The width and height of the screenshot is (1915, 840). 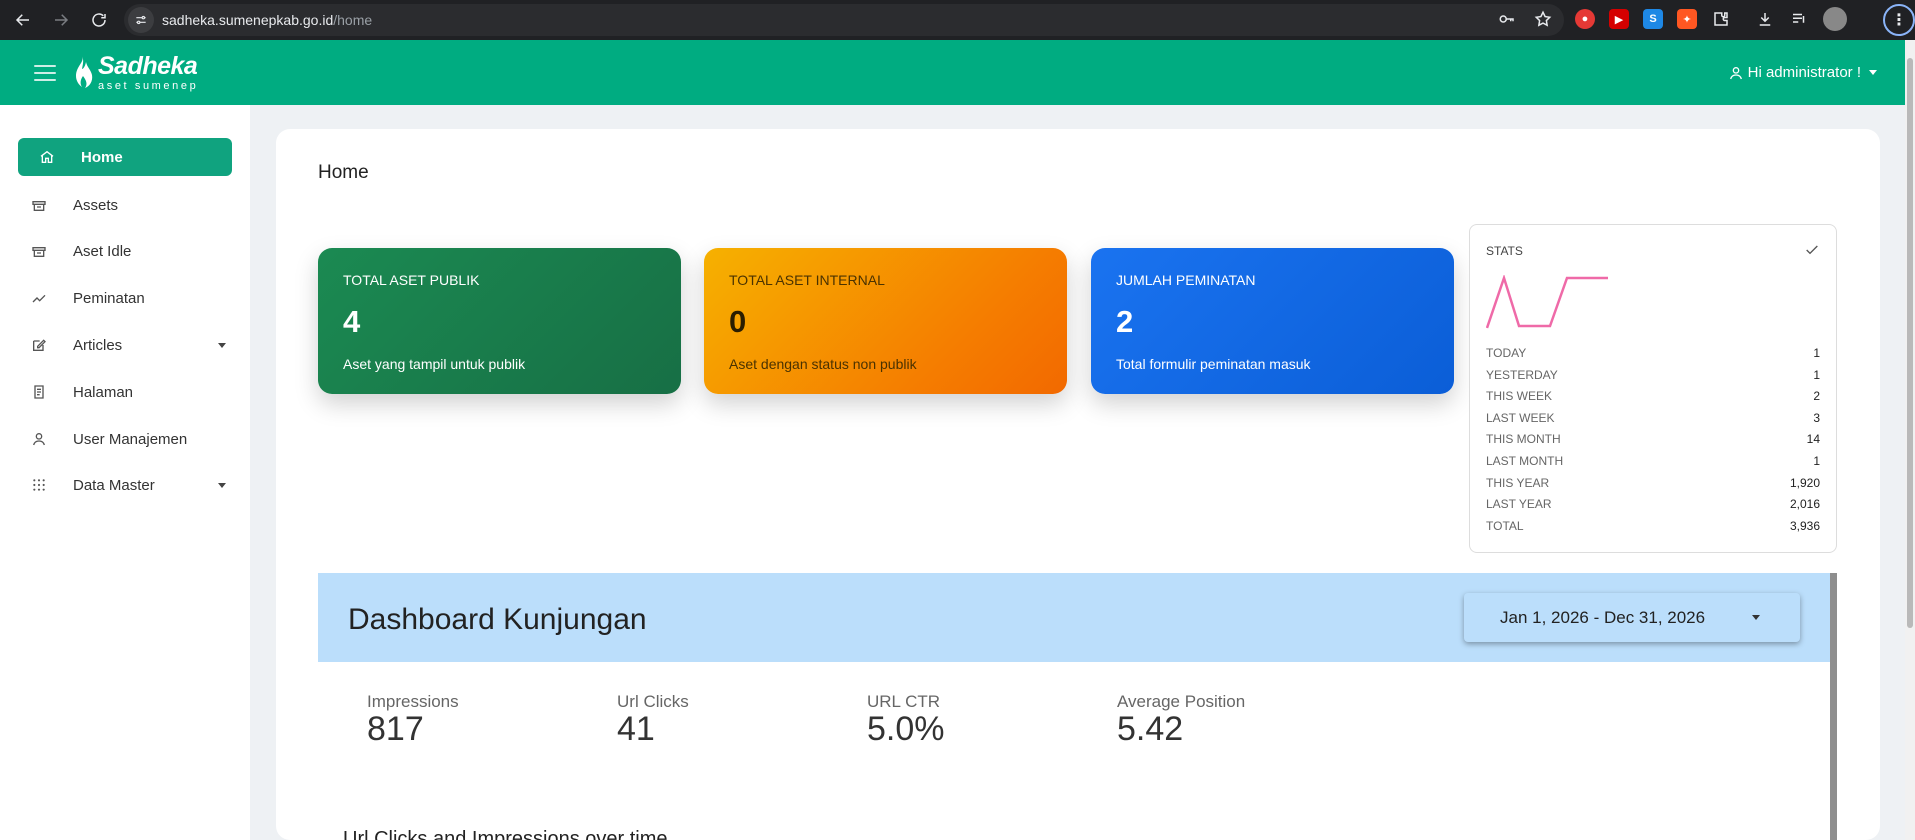 I want to click on hamburger-menu-icon, so click(x=45, y=72).